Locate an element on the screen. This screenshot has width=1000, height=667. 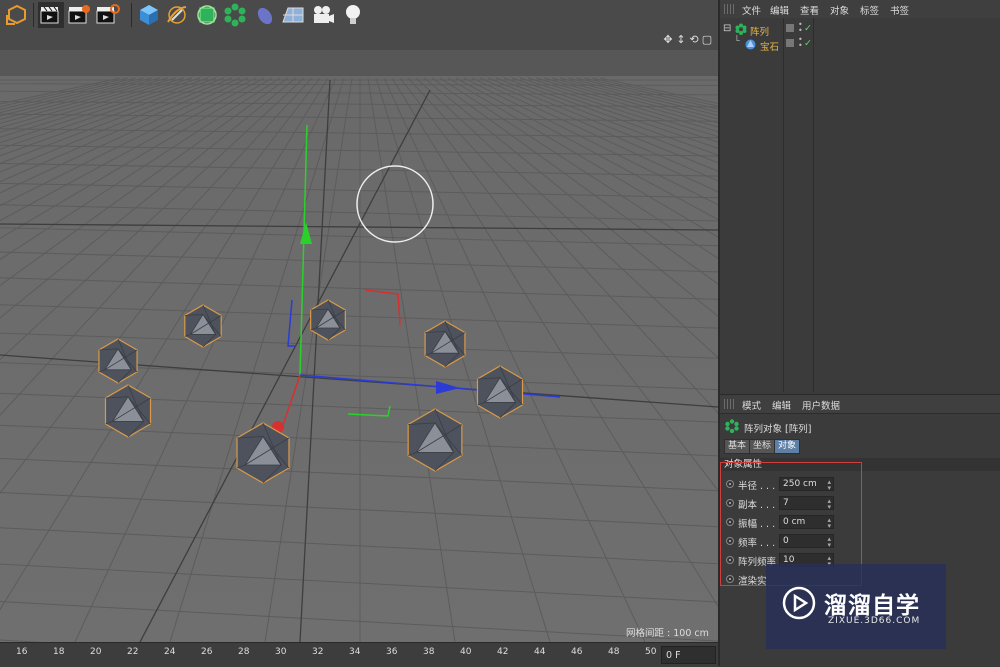
timeline-tick: 24 is located at coordinates (170, 652).